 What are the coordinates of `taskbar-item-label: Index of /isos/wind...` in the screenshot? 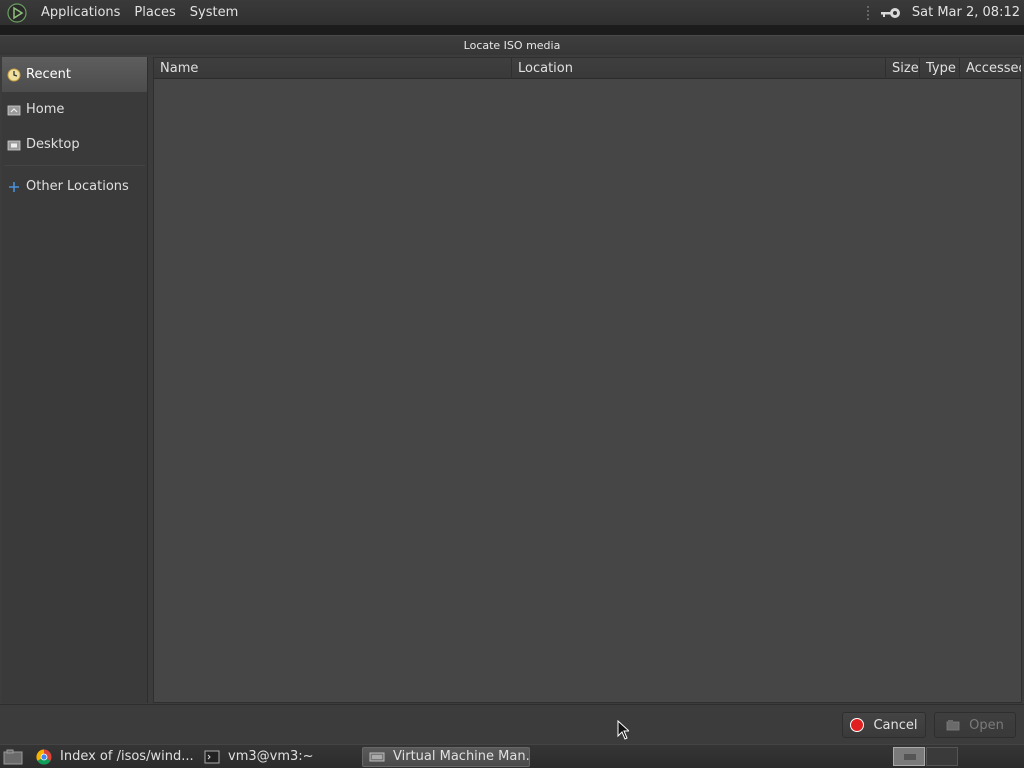 It's located at (127, 756).